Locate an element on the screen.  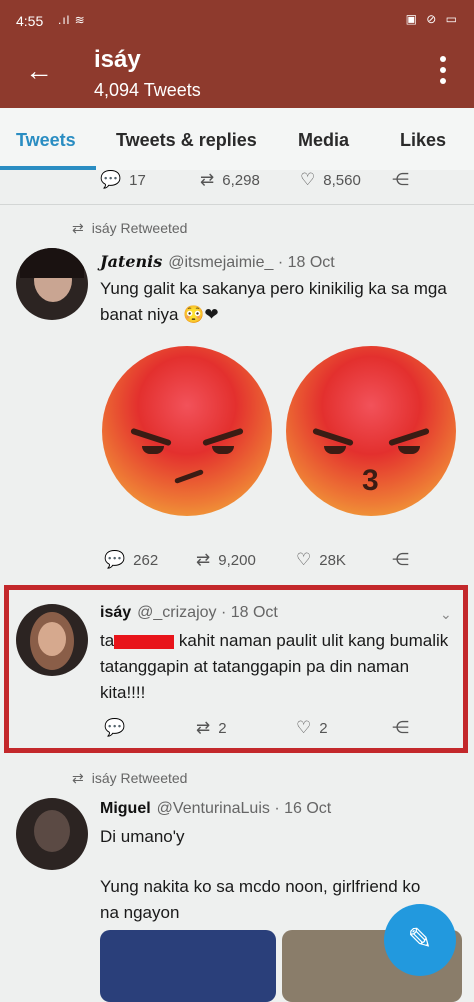
angry-emoji-image is located at coordinates (187, 431).